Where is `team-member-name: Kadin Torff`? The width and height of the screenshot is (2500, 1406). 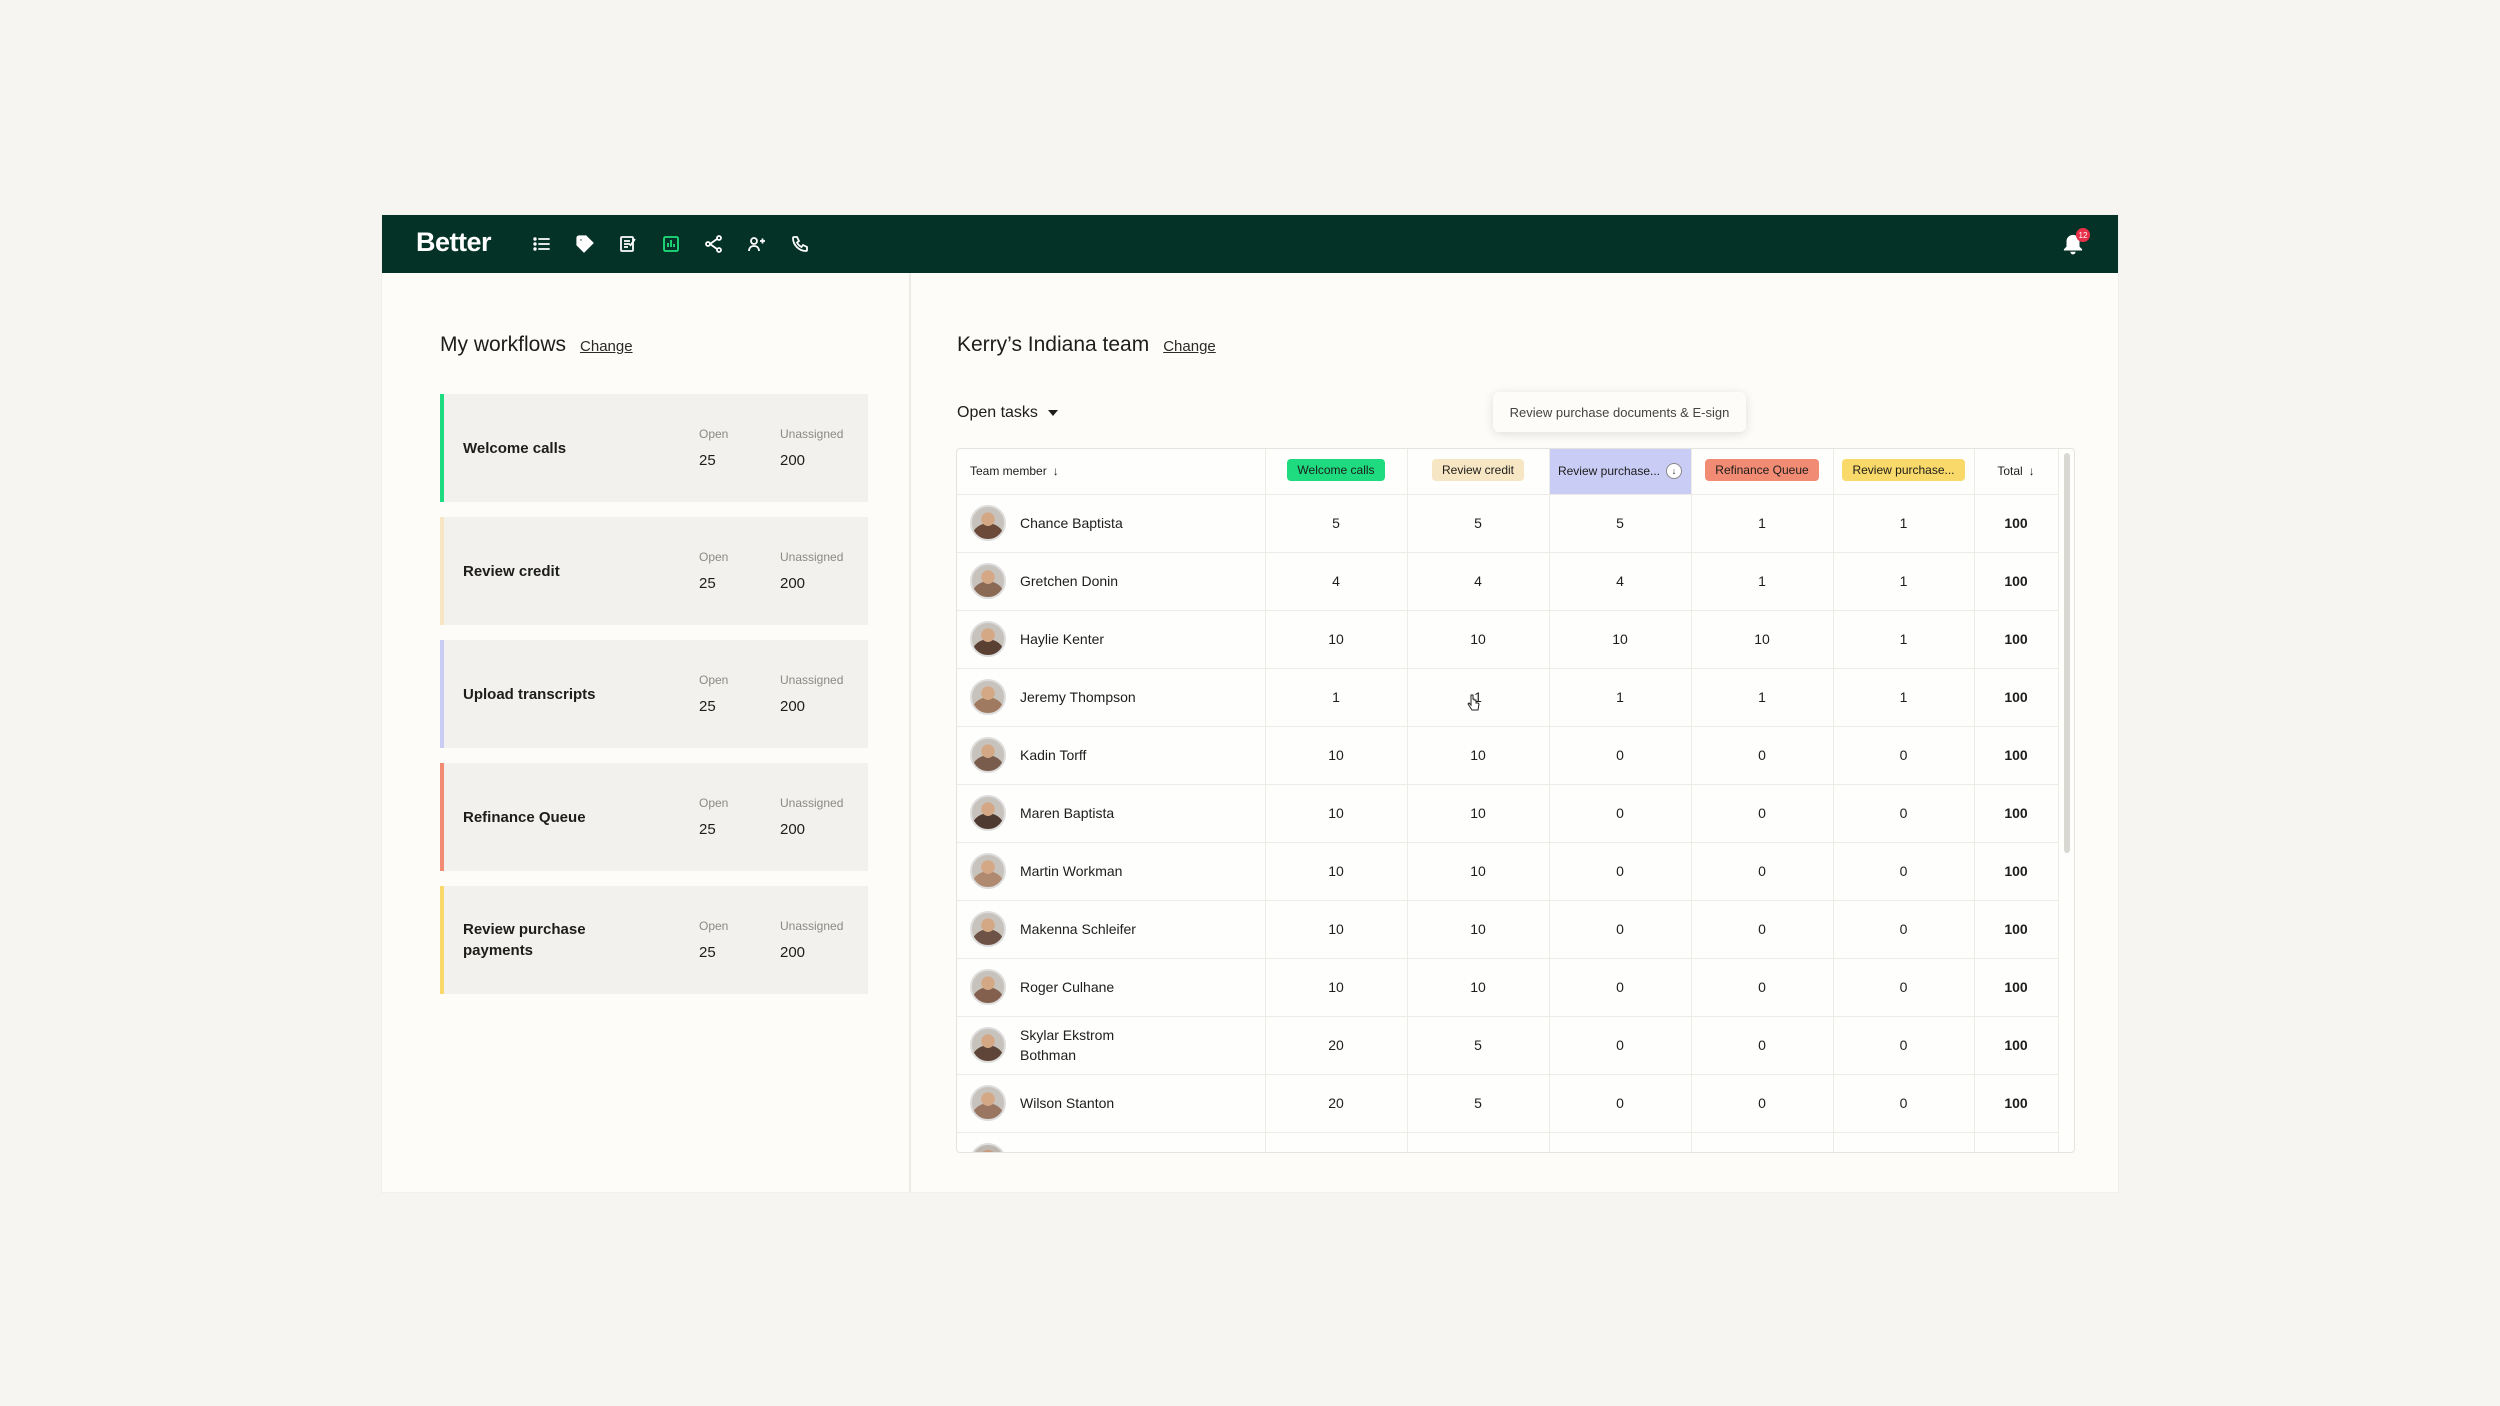 team-member-name: Kadin Torff is located at coordinates (1053, 755).